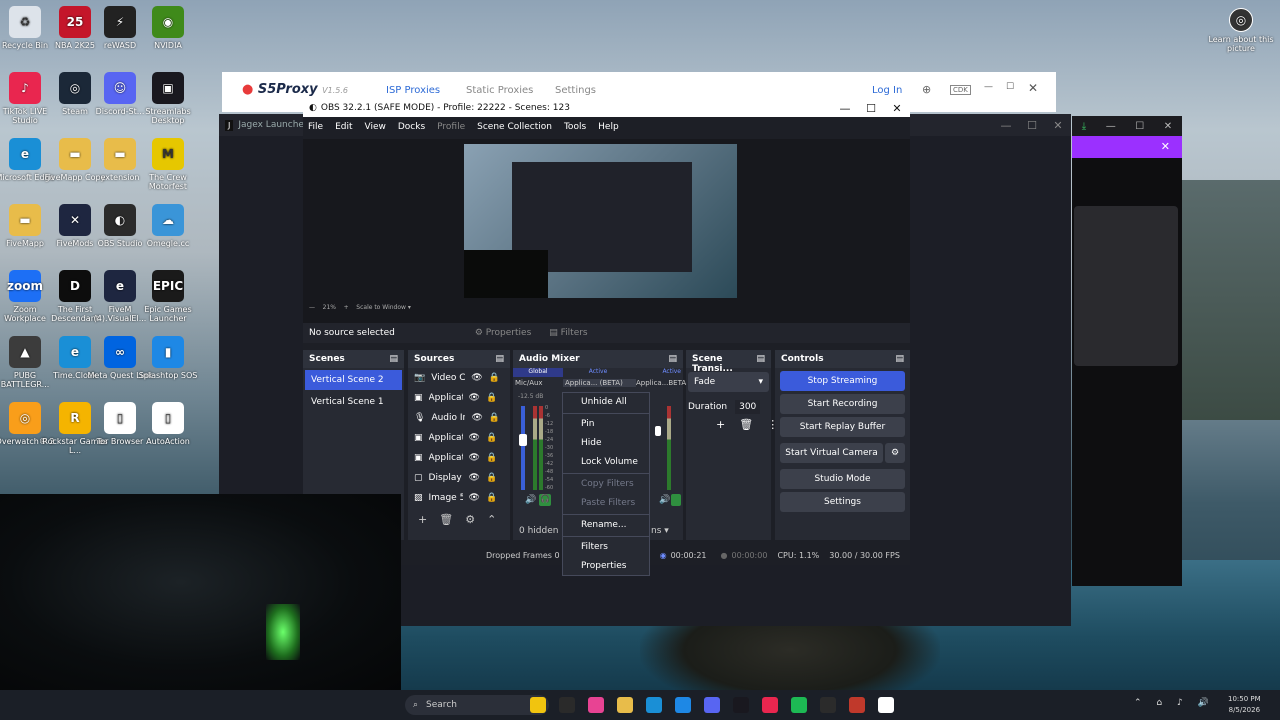 This screenshot has height=720, width=1280. I want to click on menu-item: Tools, so click(575, 127).